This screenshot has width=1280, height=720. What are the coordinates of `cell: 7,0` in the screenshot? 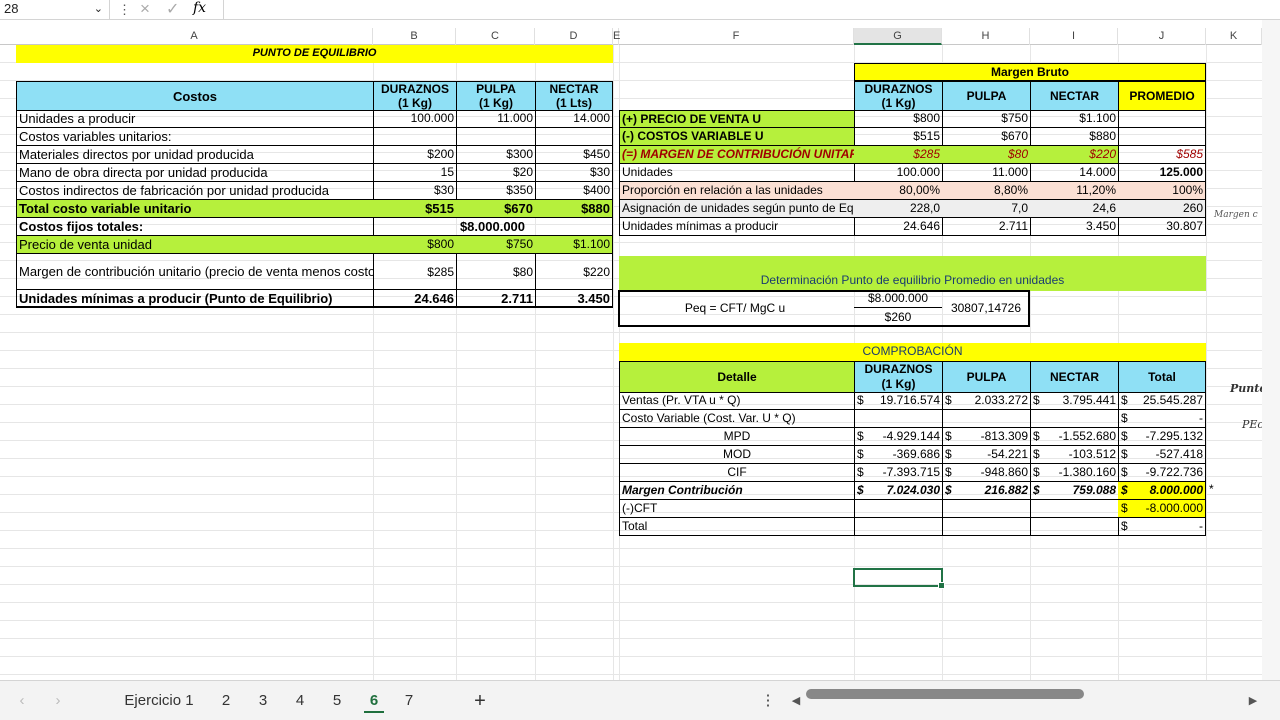 It's located at (986, 209).